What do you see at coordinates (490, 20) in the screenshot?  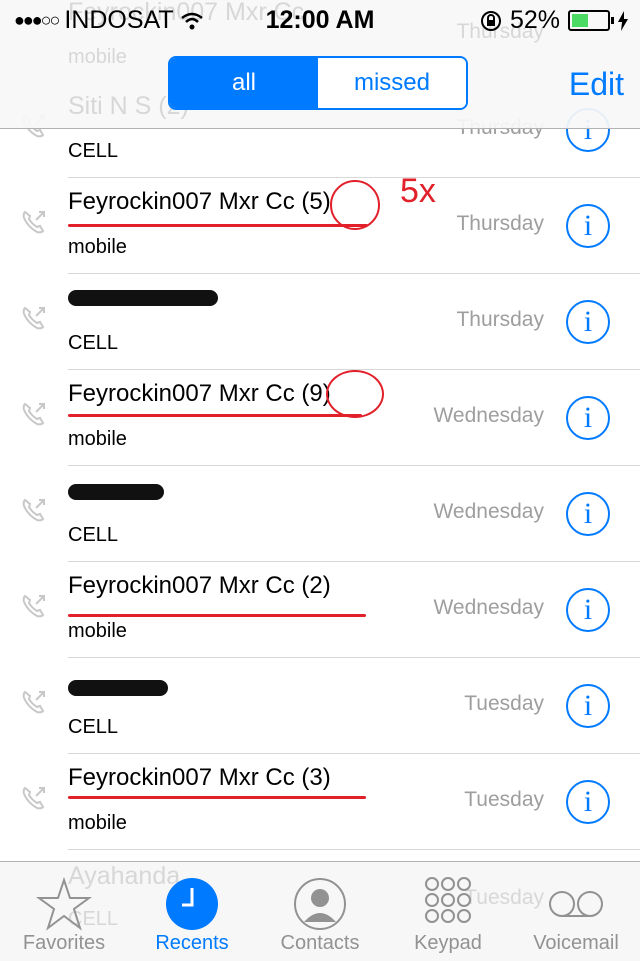 I see `rotation-lock-icon` at bounding box center [490, 20].